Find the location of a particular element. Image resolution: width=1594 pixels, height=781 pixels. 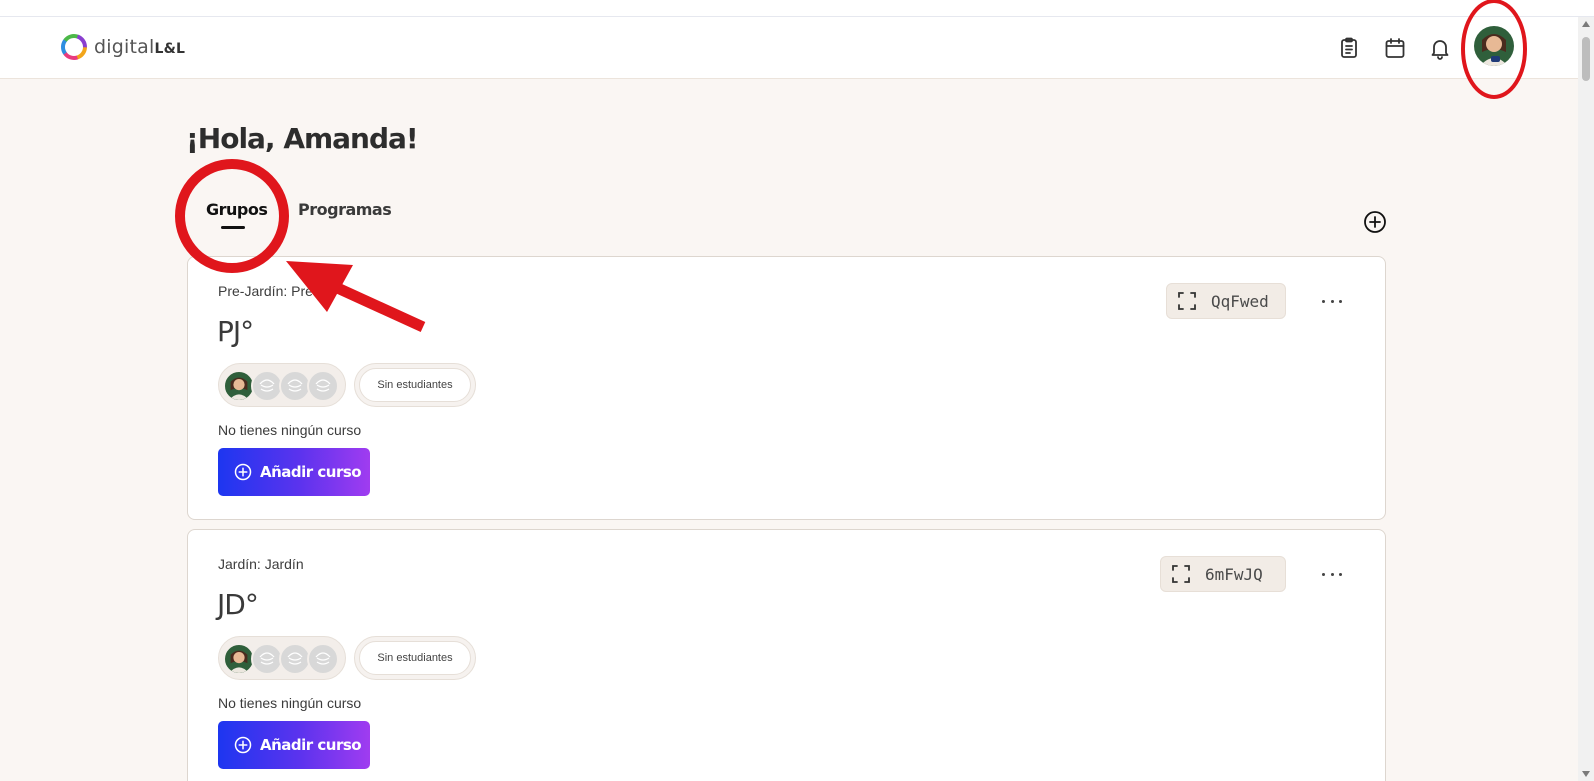

clipboard-icon is located at coordinates (1349, 48).